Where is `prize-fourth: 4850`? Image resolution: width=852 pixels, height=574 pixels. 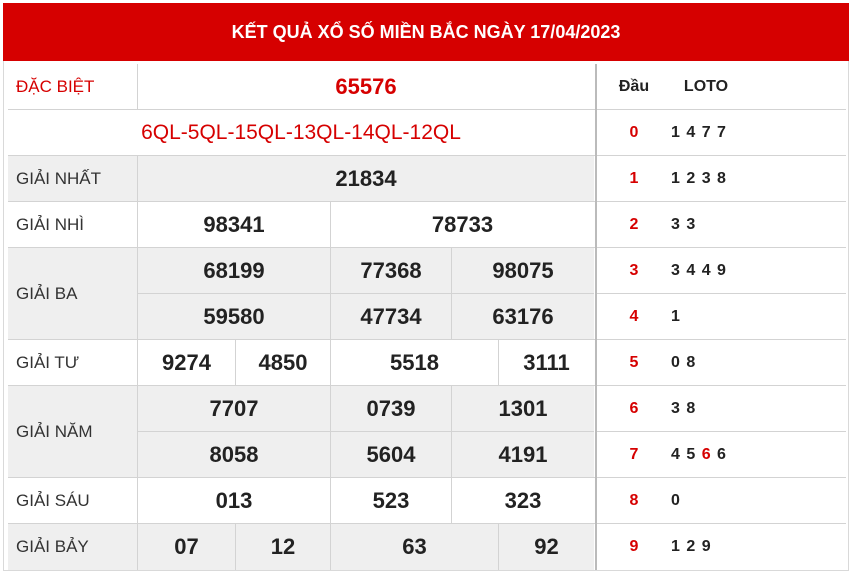 prize-fourth: 4850 is located at coordinates (283, 362).